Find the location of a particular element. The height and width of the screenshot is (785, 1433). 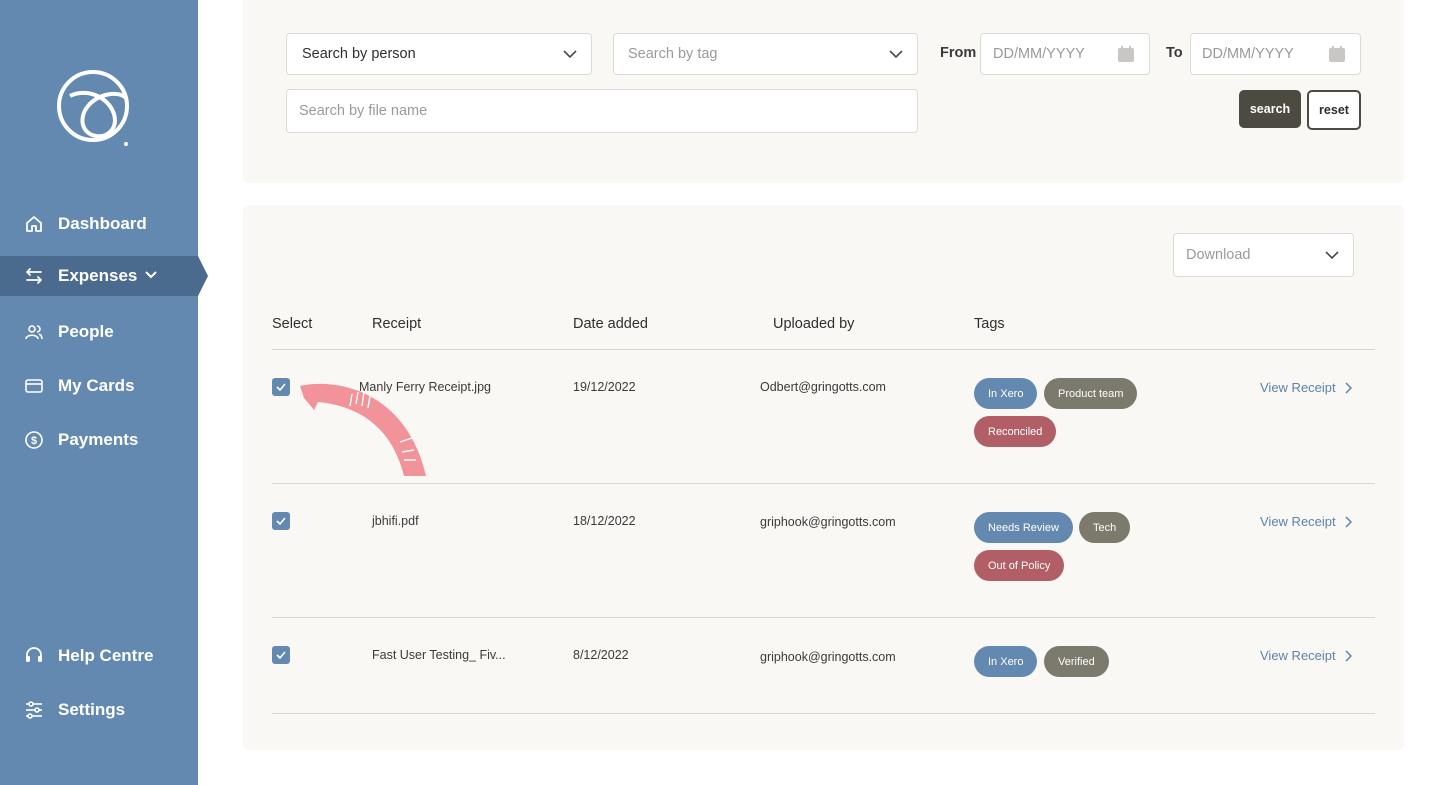

sidebar-item-expenses: Expenses is located at coordinates (104, 276).